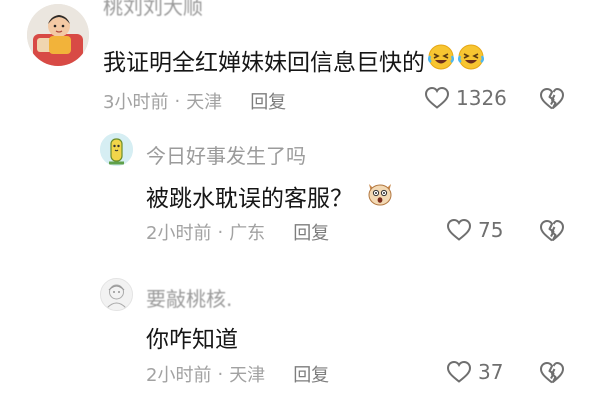  I want to click on like-count: 37, so click(491, 372).